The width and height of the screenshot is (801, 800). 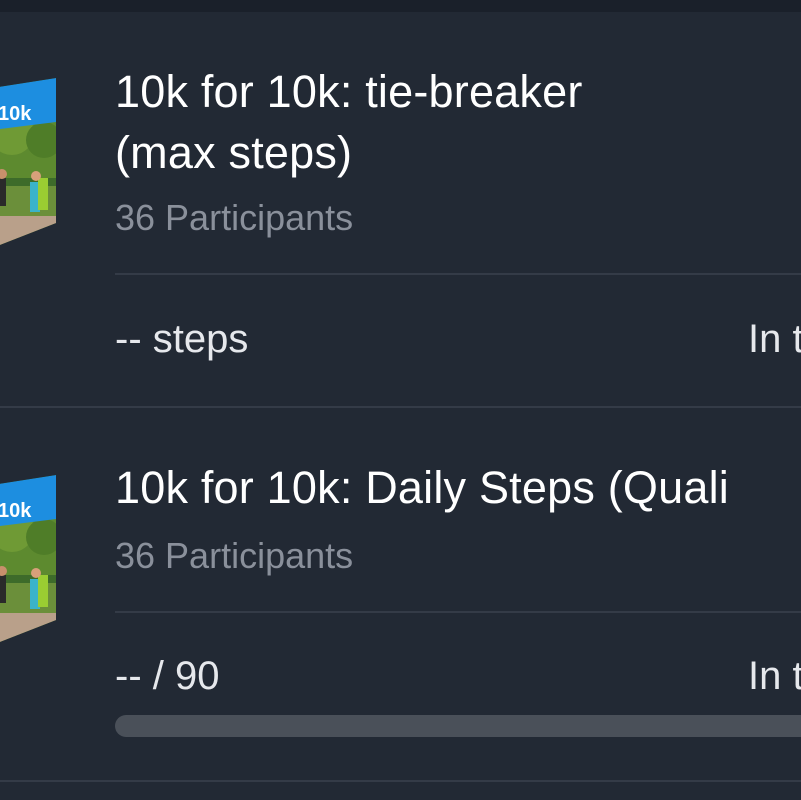 What do you see at coordinates (182, 339) in the screenshot?
I see `steps-value: -- steps` at bounding box center [182, 339].